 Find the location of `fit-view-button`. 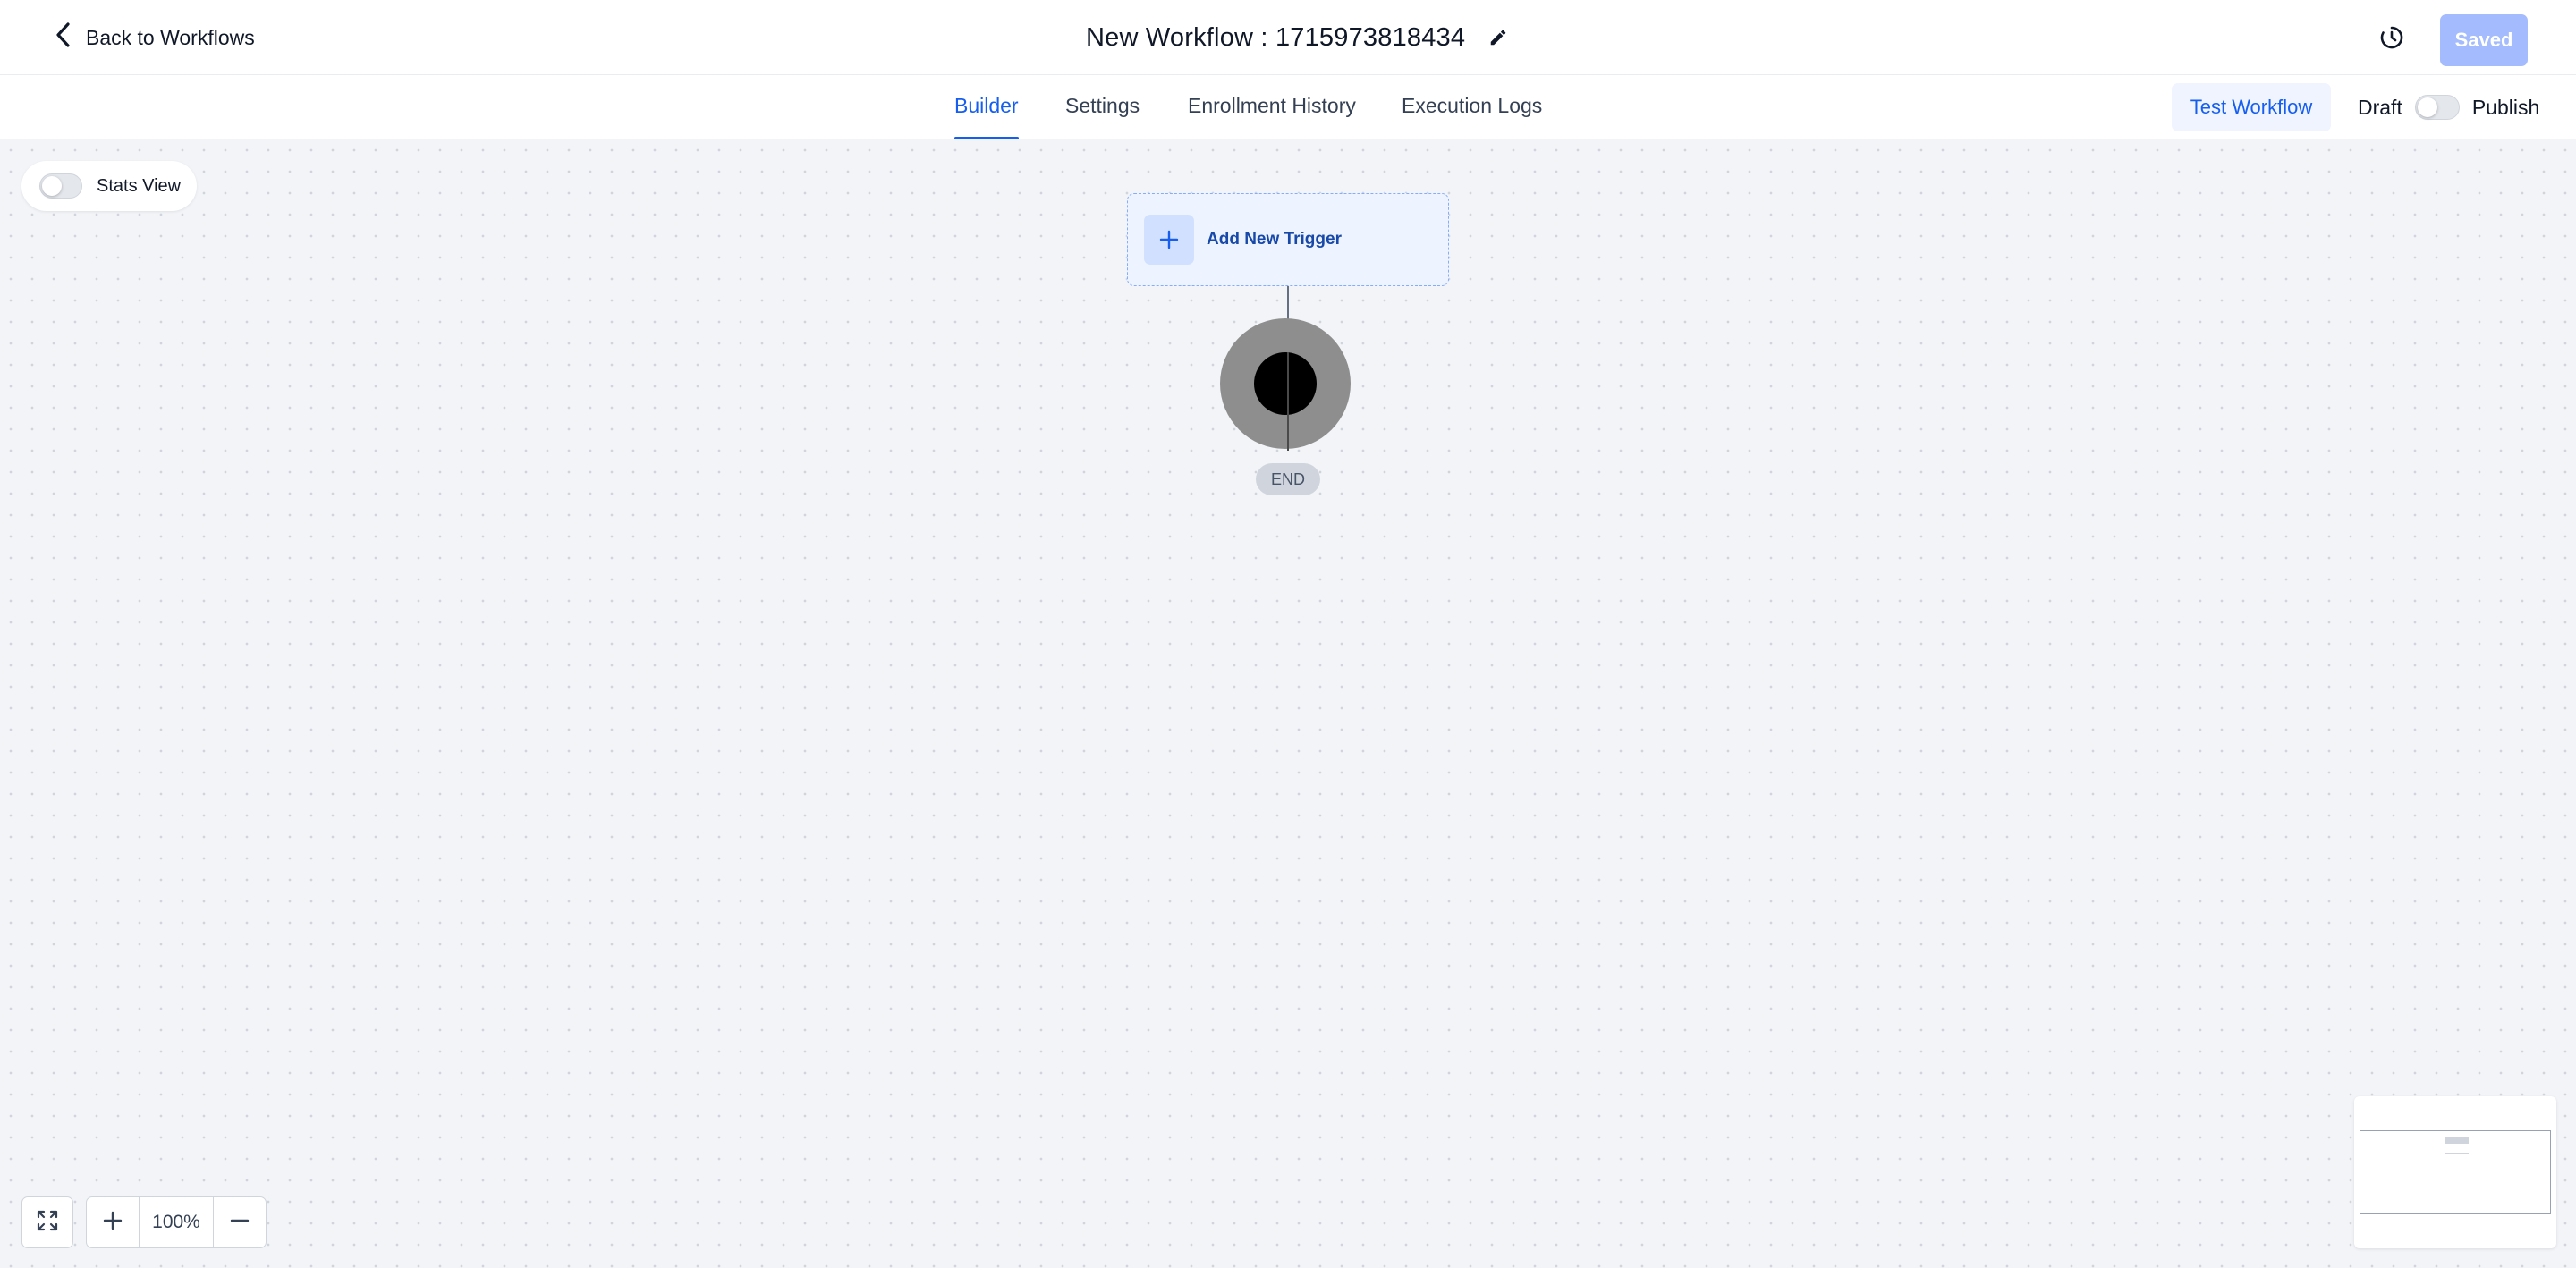

fit-view-button is located at coordinates (47, 1222).